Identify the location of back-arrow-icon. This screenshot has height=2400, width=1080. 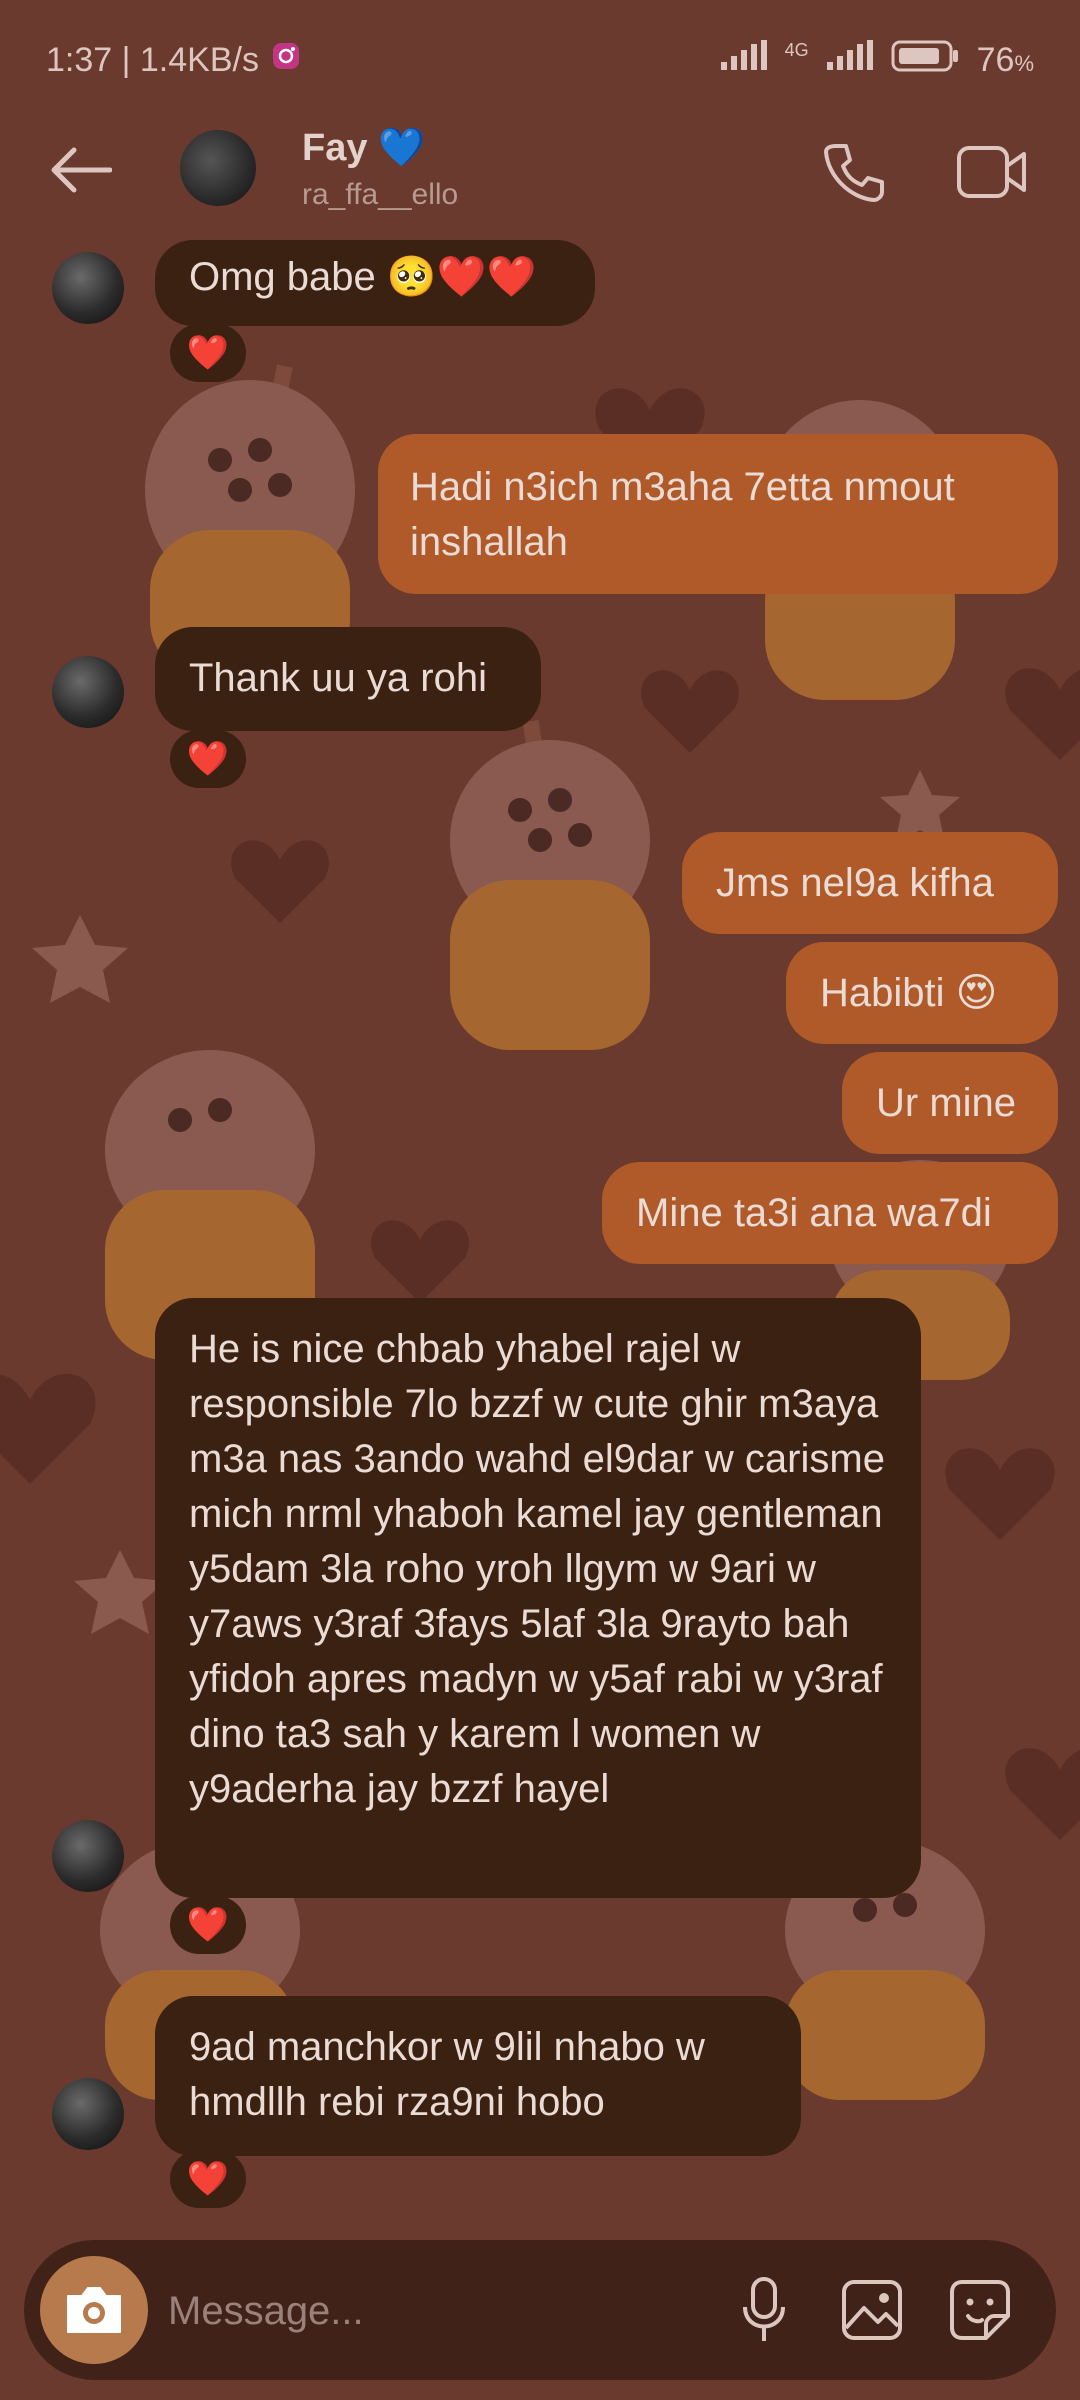
(81, 170).